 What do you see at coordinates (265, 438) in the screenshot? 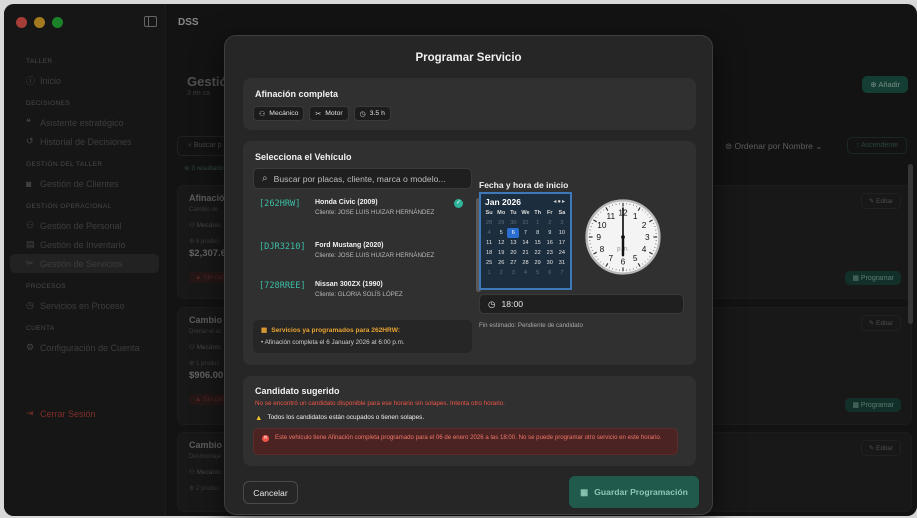
I see `error-icon: ✕` at bounding box center [265, 438].